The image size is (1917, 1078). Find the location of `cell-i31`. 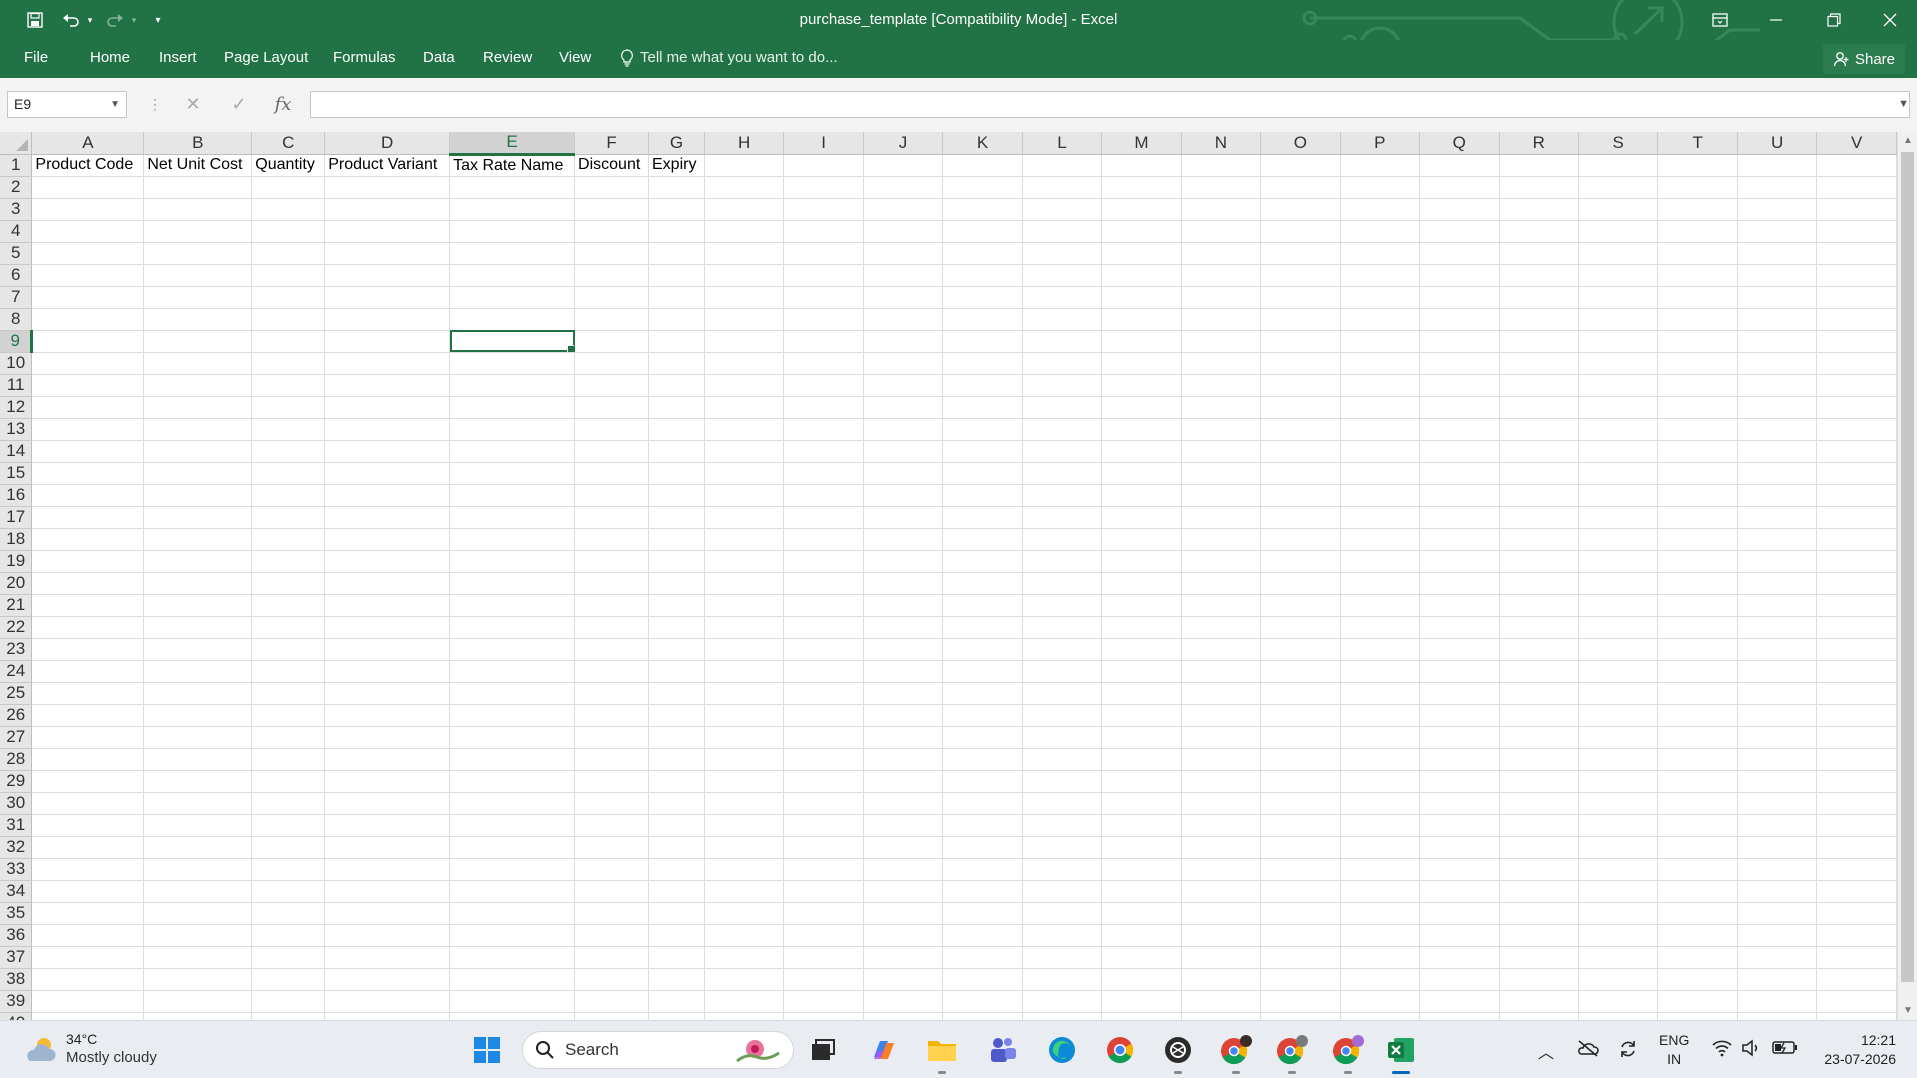

cell-i31 is located at coordinates (823, 825).